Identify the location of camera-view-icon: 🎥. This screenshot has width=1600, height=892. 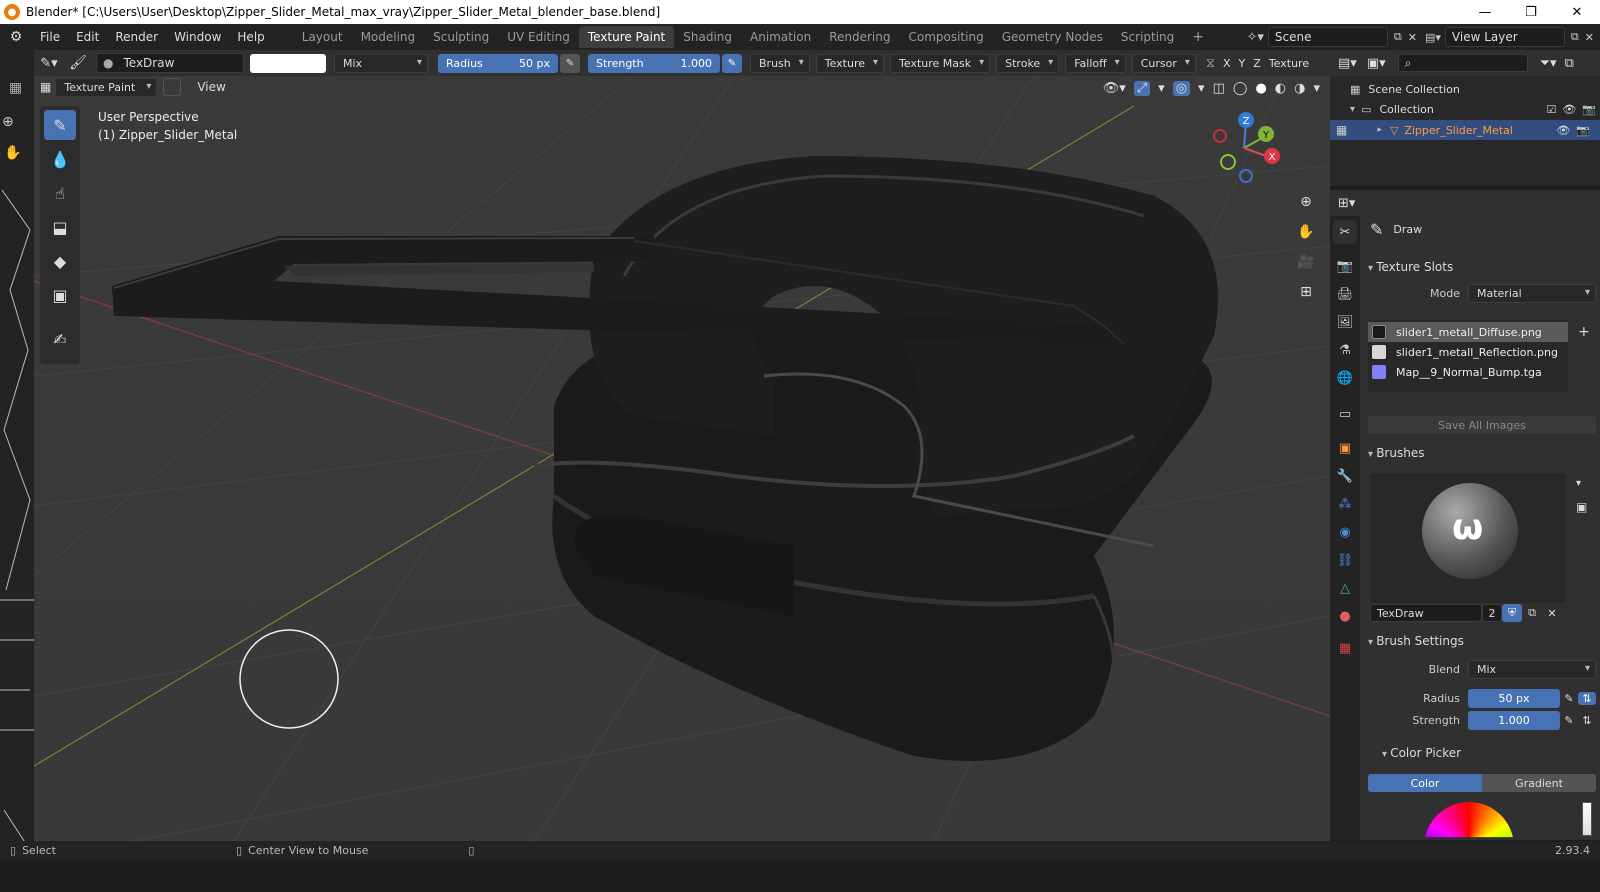
(1306, 262).